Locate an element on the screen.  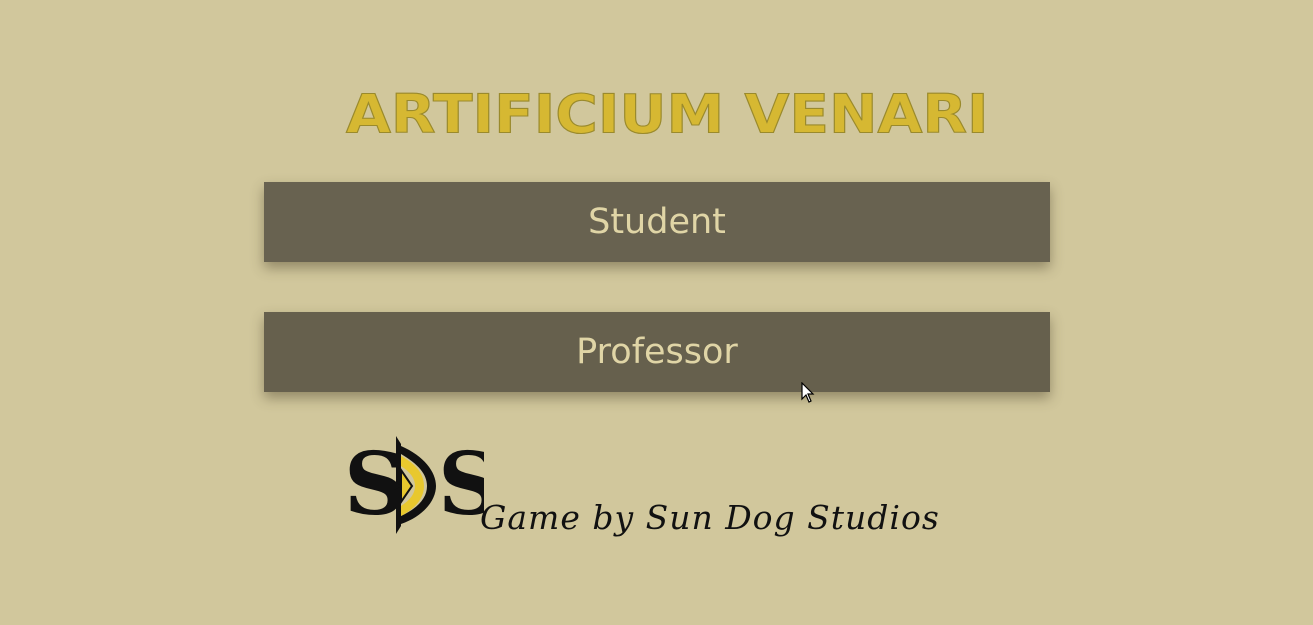
mouse-cursor-icon is located at coordinates (808, 392).